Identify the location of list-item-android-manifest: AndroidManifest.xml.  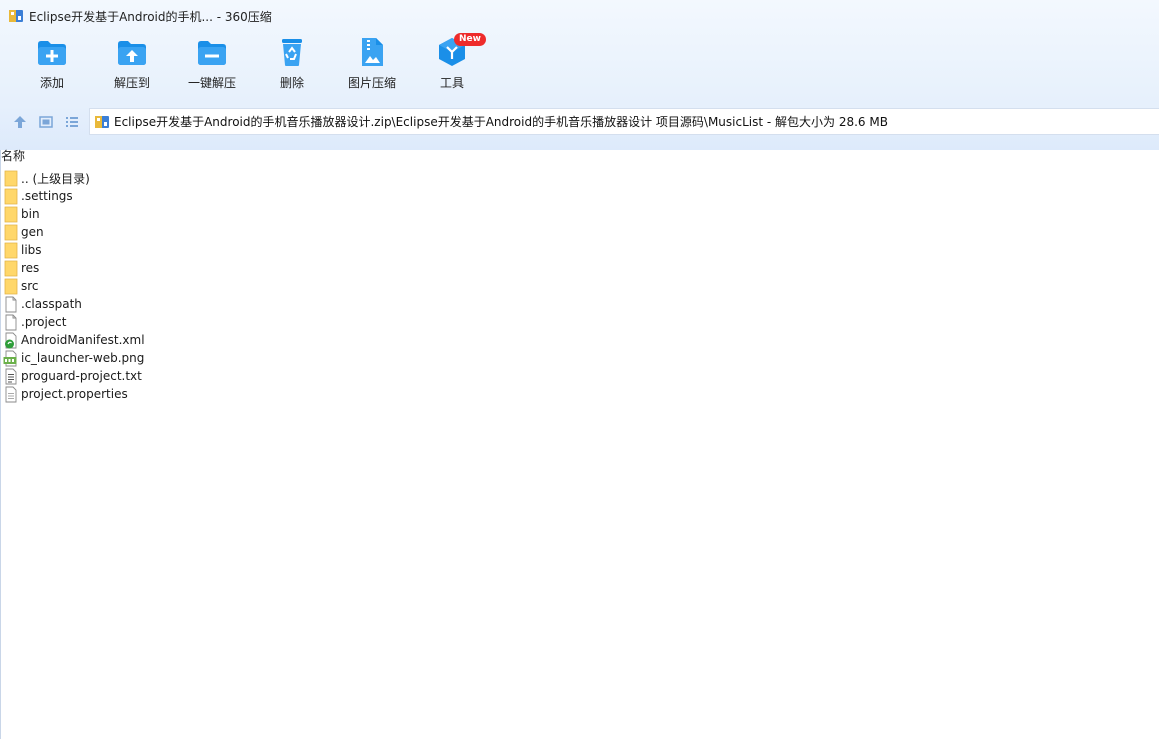
(72, 340).